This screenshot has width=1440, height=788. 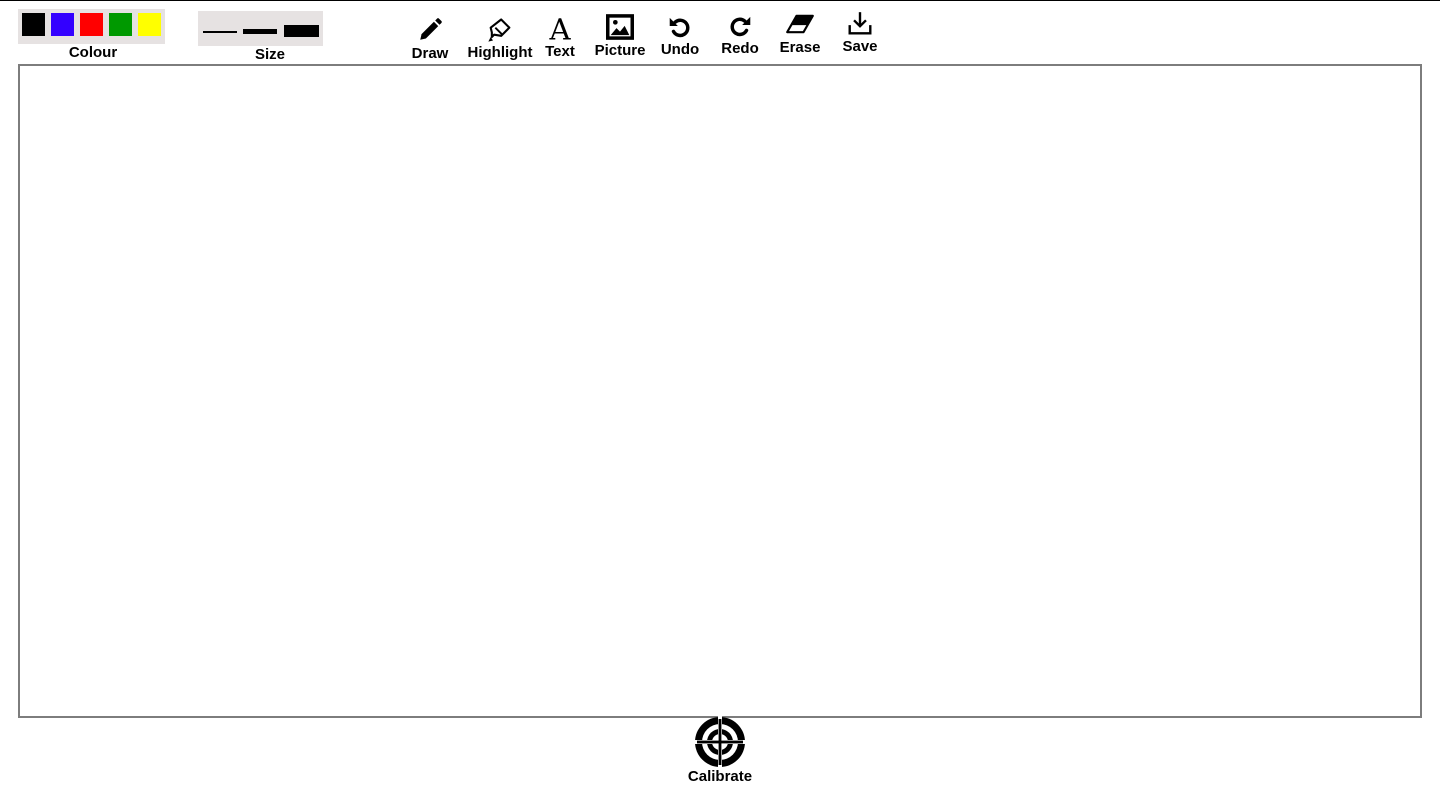 I want to click on pencil-icon, so click(x=431, y=29).